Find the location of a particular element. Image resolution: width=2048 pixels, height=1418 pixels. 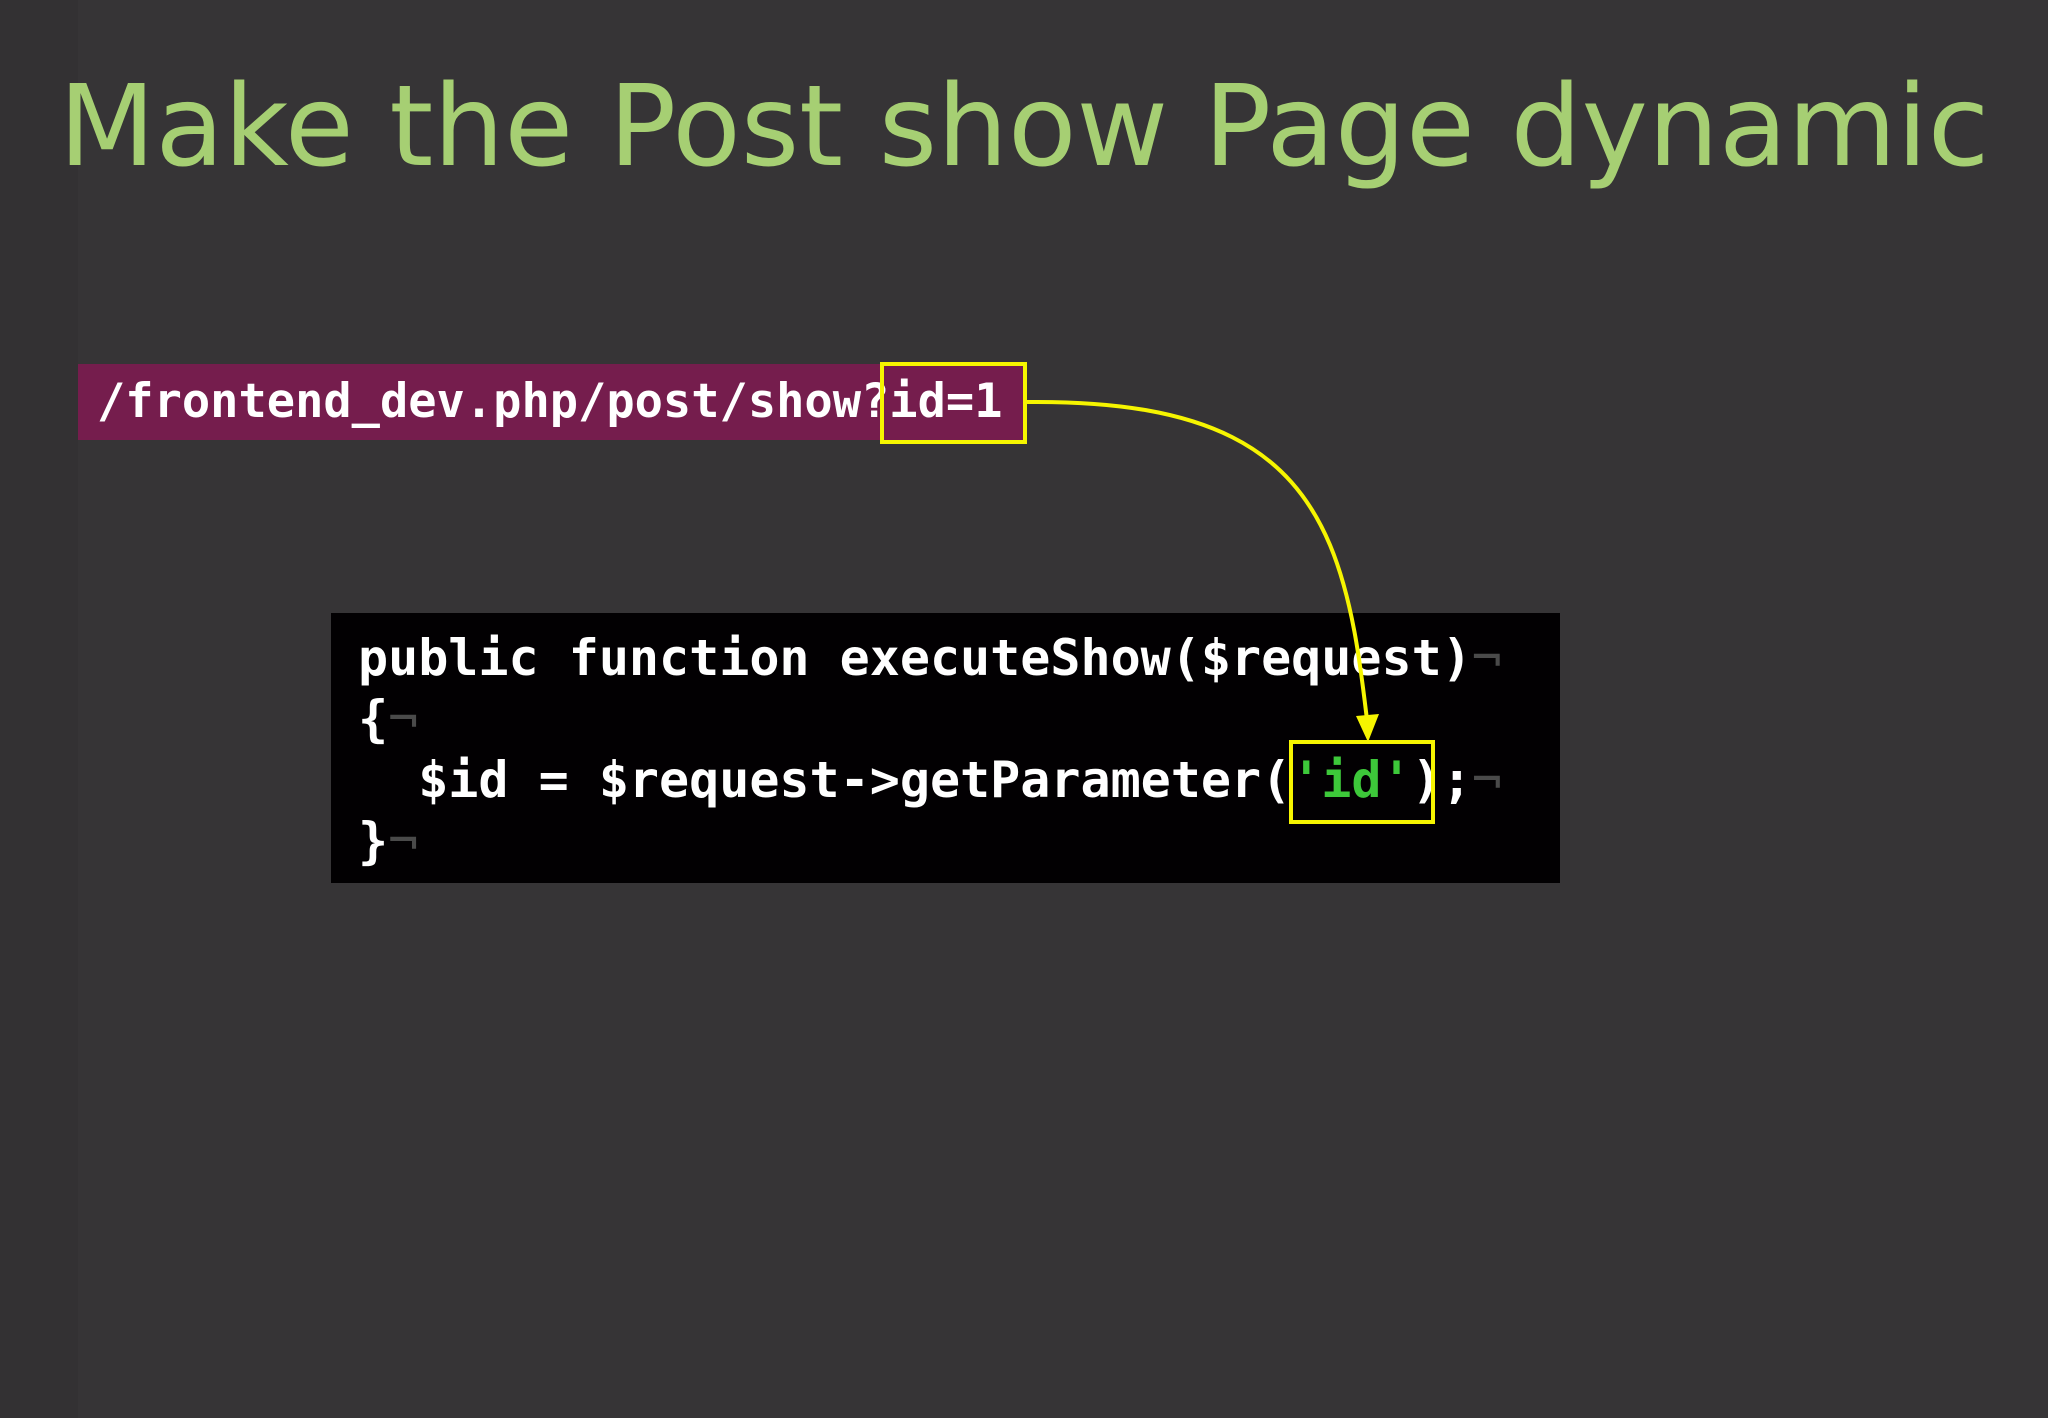

url-param-highlight-box is located at coordinates (953, 403).